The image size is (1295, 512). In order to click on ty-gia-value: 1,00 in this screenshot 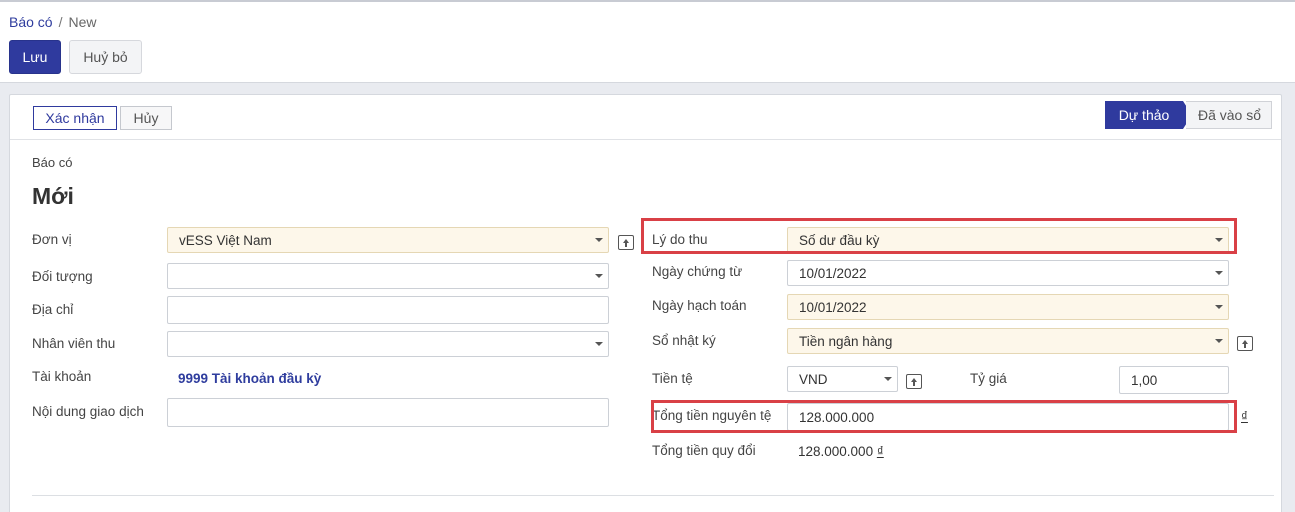, I will do `click(1144, 380)`.